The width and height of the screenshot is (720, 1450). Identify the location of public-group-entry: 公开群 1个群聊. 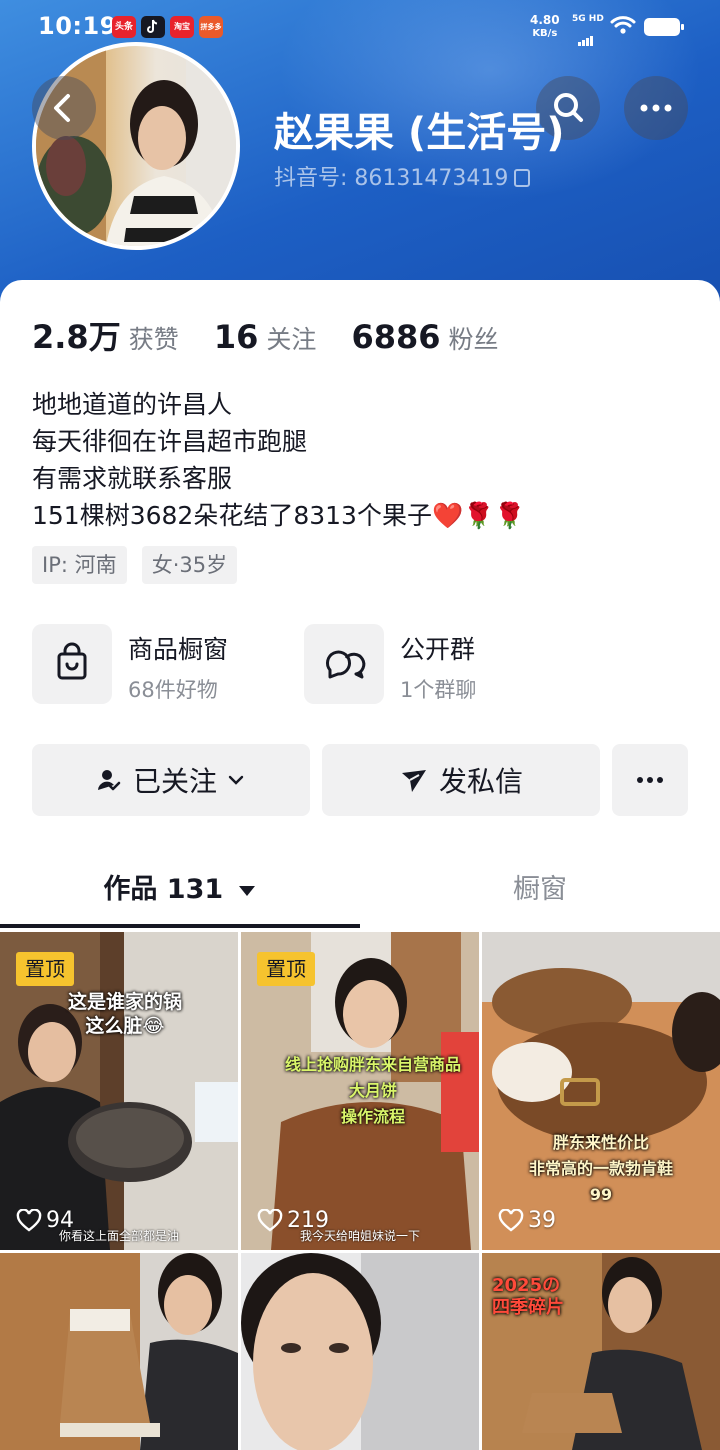
(429, 665).